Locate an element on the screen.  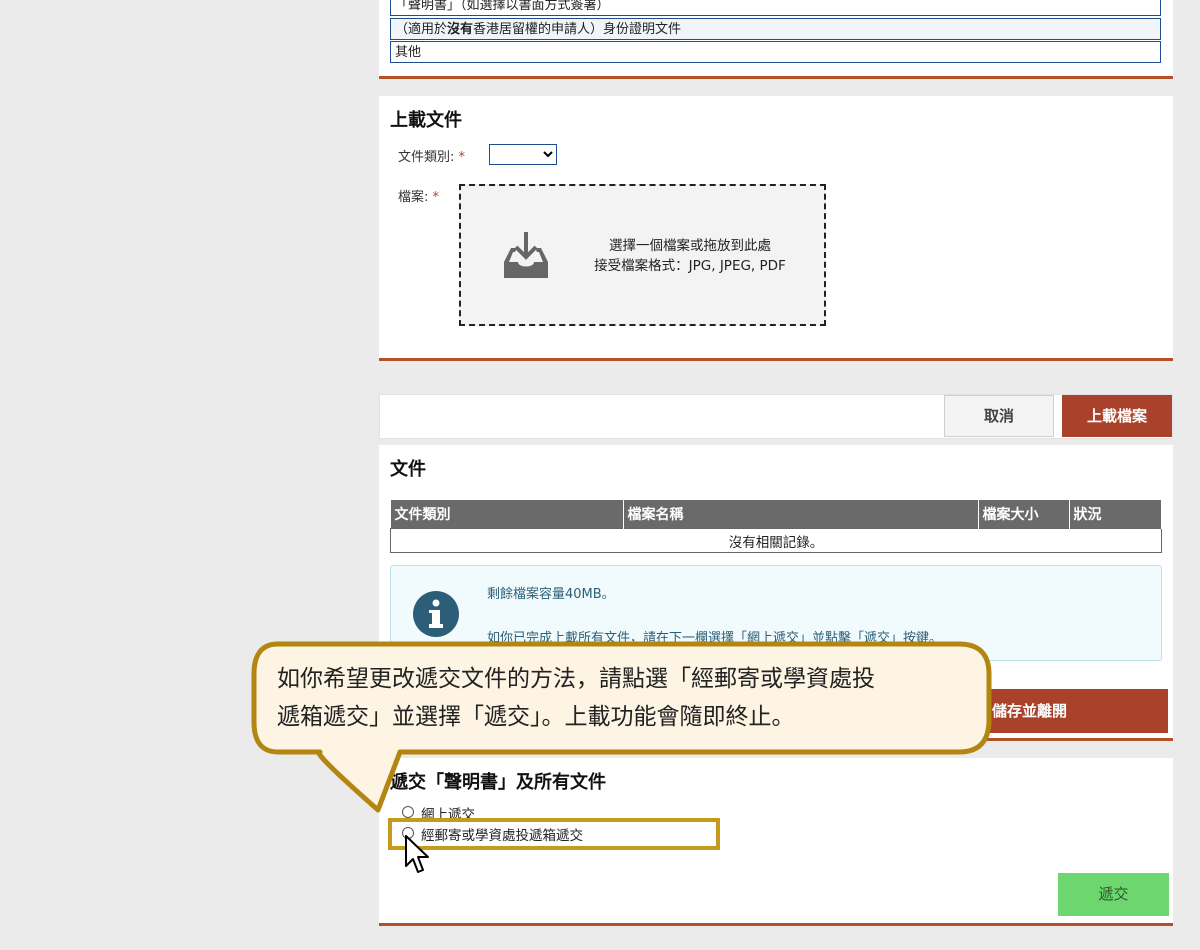
submit-button: 遞交 is located at coordinates (1113, 894).